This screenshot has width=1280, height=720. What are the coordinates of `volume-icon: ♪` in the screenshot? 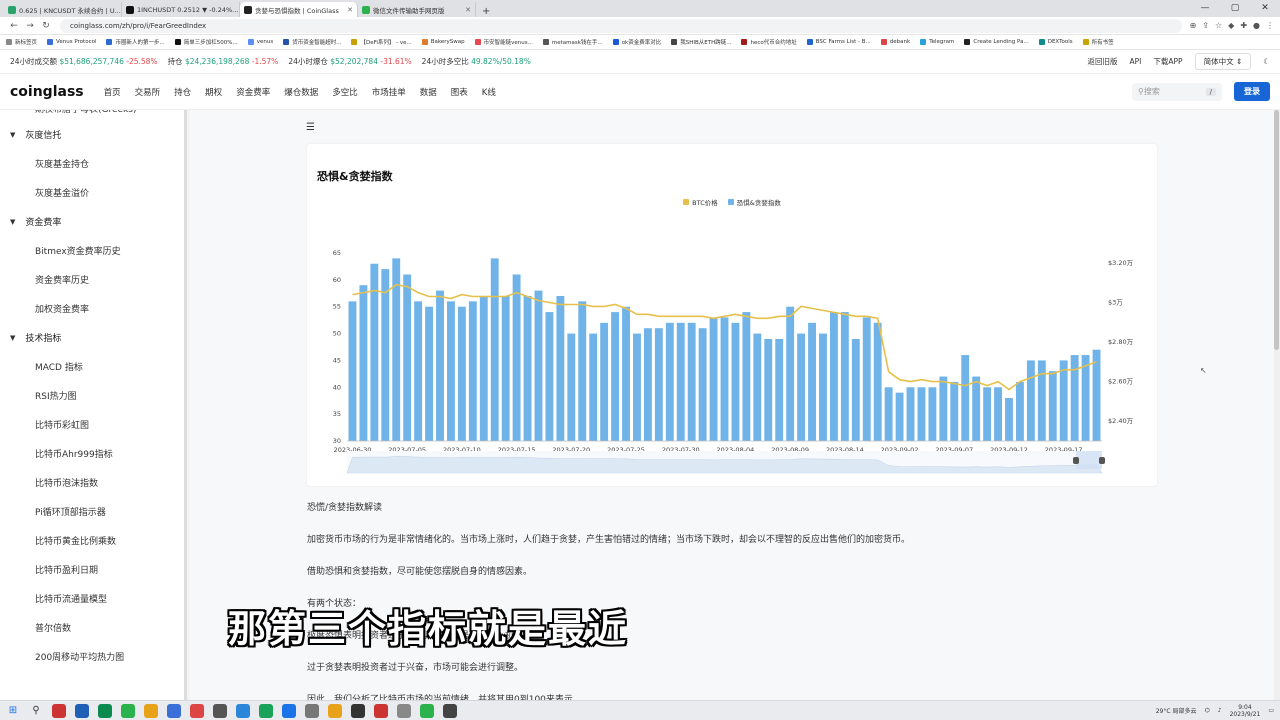 It's located at (1220, 710).